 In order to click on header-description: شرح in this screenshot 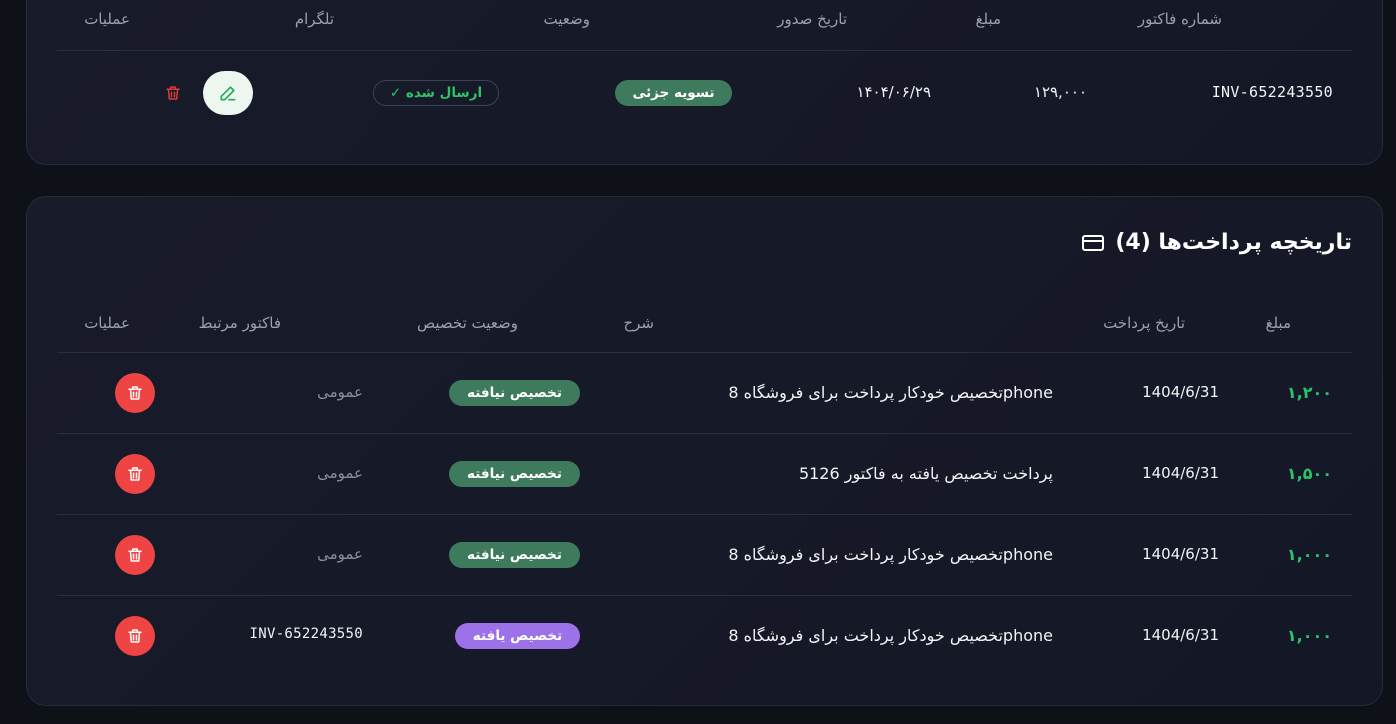, I will do `click(638, 323)`.